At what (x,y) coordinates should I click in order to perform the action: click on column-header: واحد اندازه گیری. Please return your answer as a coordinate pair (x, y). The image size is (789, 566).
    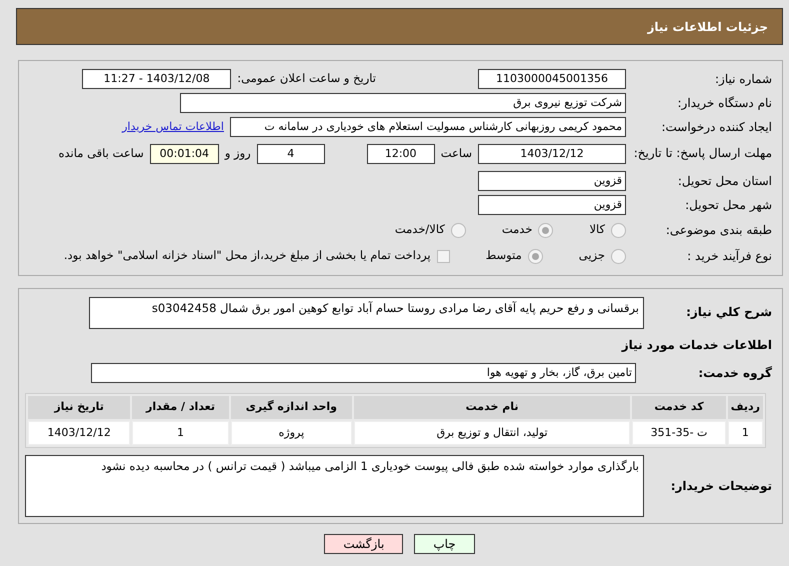
    Looking at the image, I should click on (291, 407).